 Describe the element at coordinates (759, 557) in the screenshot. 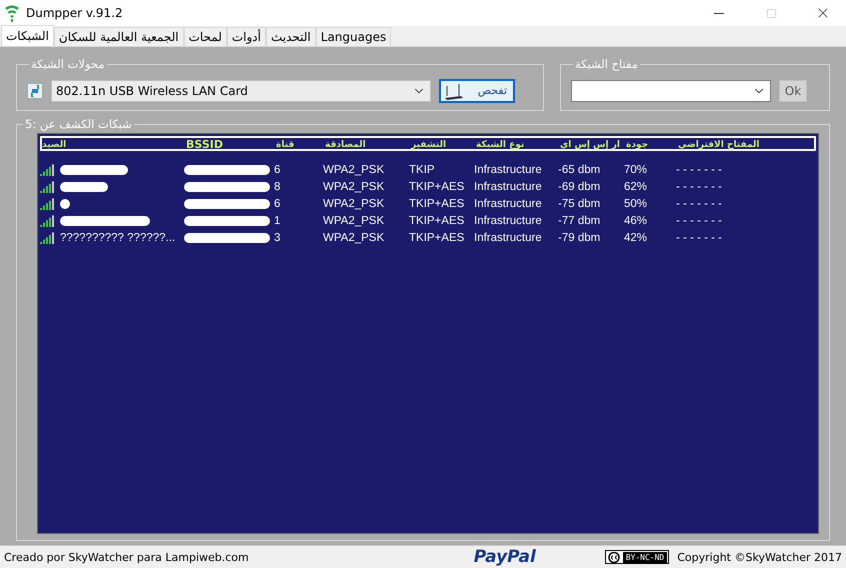

I see `copyright-text: Copyright ©SkyWatcher 2017` at that location.